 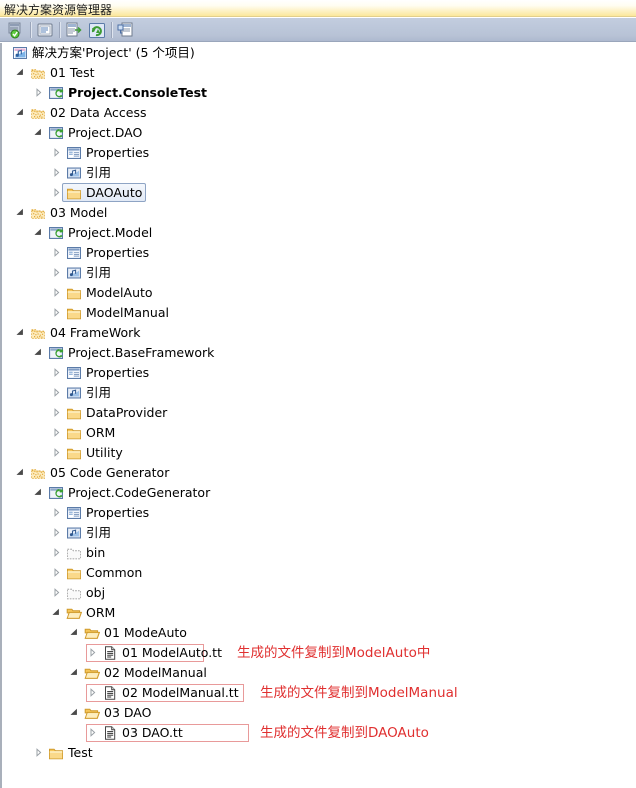 What do you see at coordinates (319, 693) in the screenshot?
I see `tree-row: 02 ModelManual.tt 生成的文件复制到ModelManual` at bounding box center [319, 693].